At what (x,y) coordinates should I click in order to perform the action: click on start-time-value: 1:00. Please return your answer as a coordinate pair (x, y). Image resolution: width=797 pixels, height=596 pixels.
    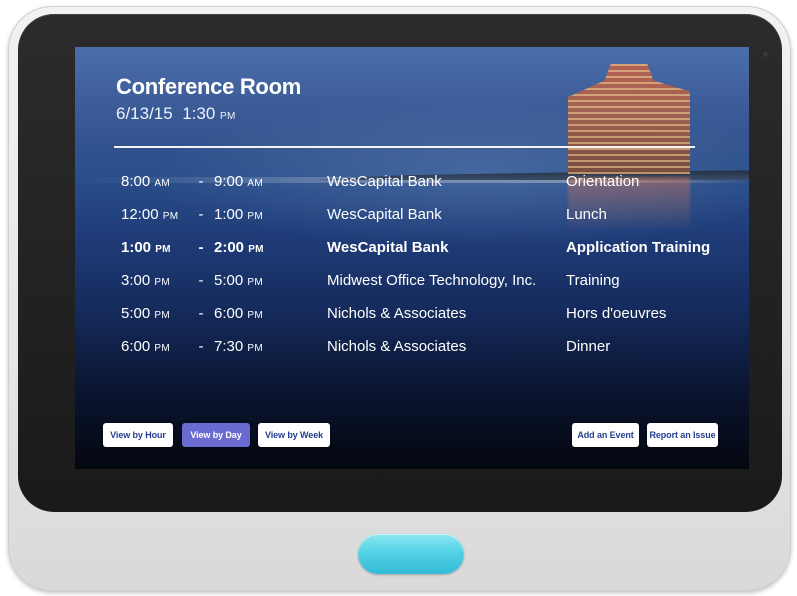
    Looking at the image, I should click on (136, 247).